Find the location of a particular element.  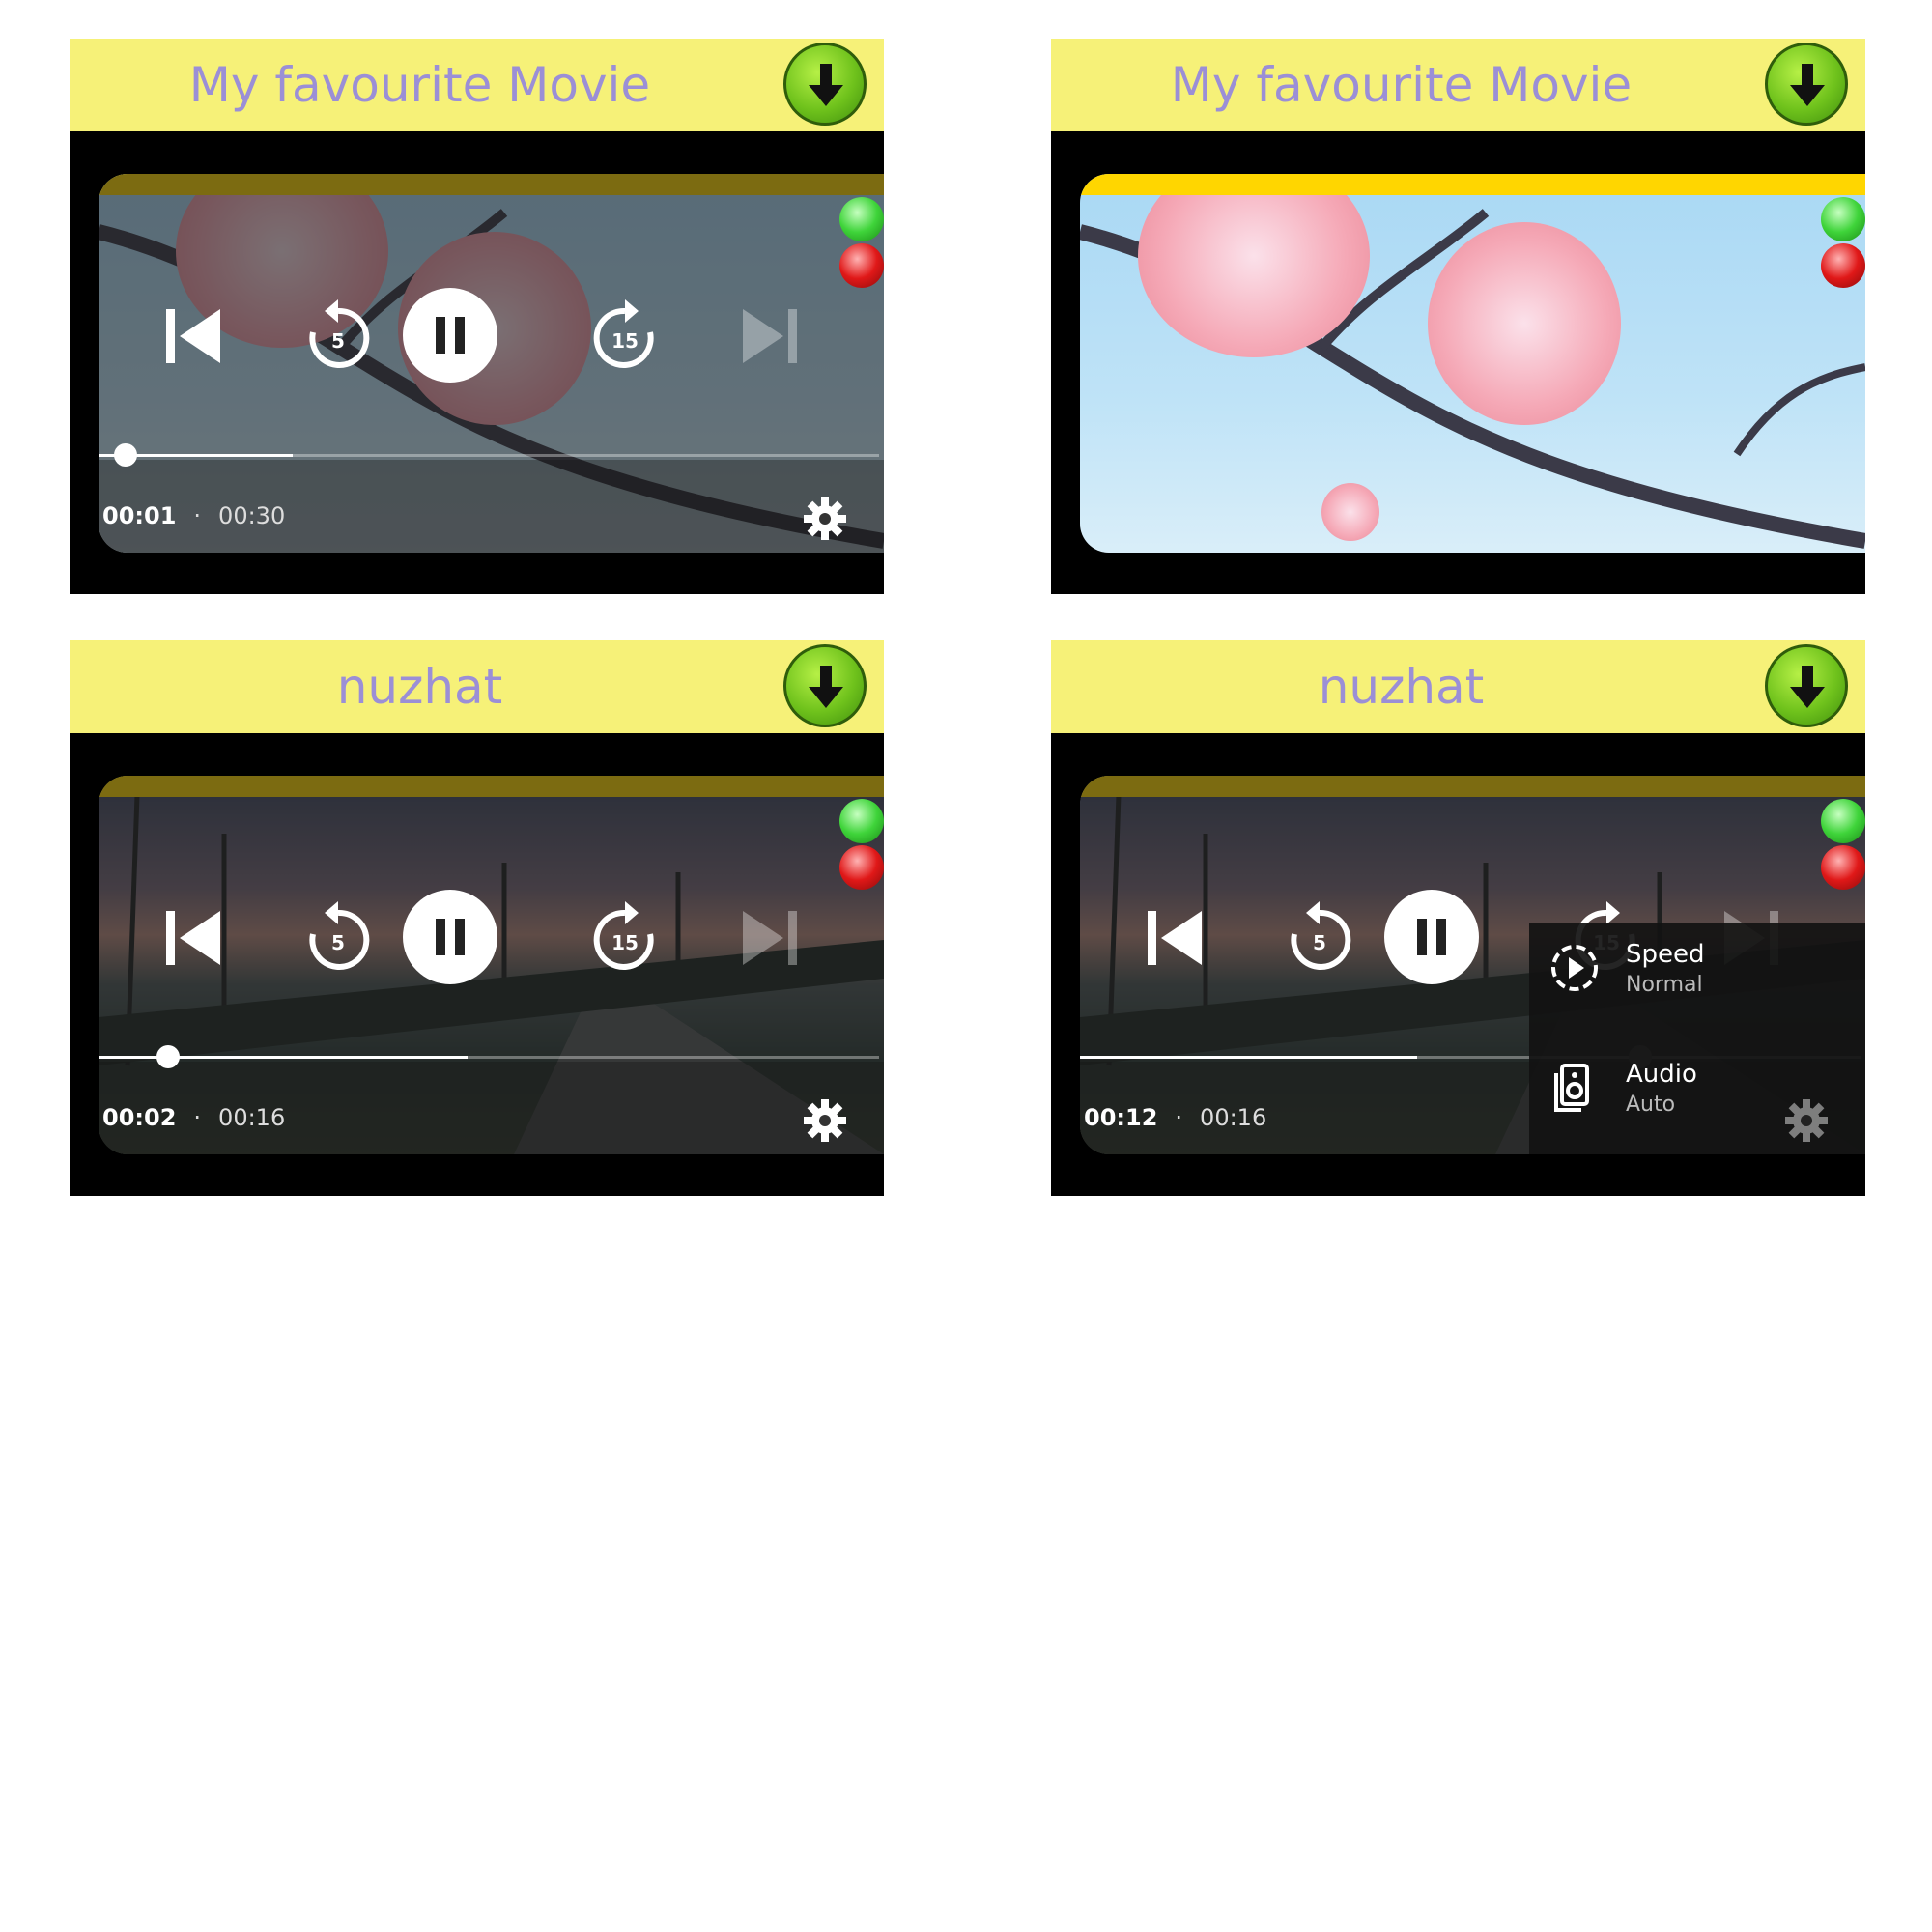

video-screen: 5 15 00:01 · 00:30 is located at coordinates (491, 363).